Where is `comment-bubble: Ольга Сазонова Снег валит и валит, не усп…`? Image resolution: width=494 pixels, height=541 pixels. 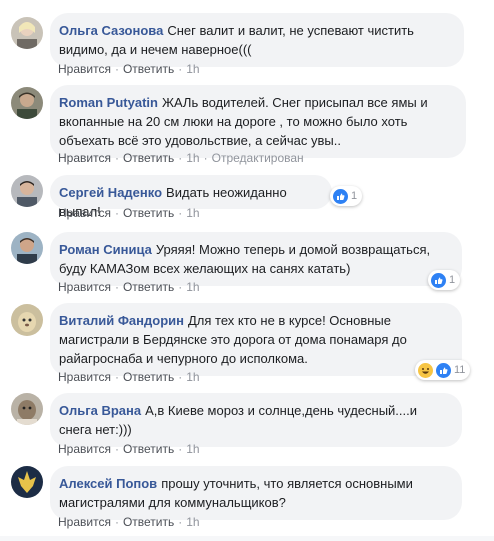 comment-bubble: Ольга Сазонова Снег валит и валит, не усп… is located at coordinates (257, 40).